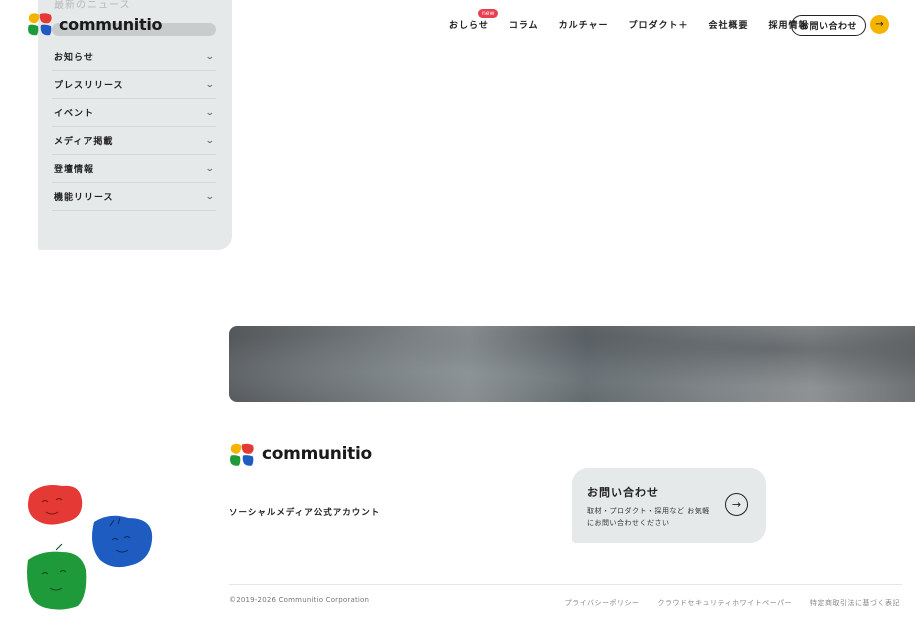 The width and height of the screenshot is (915, 635). What do you see at coordinates (879, 24) in the screenshot?
I see `arrow-right-icon: →` at bounding box center [879, 24].